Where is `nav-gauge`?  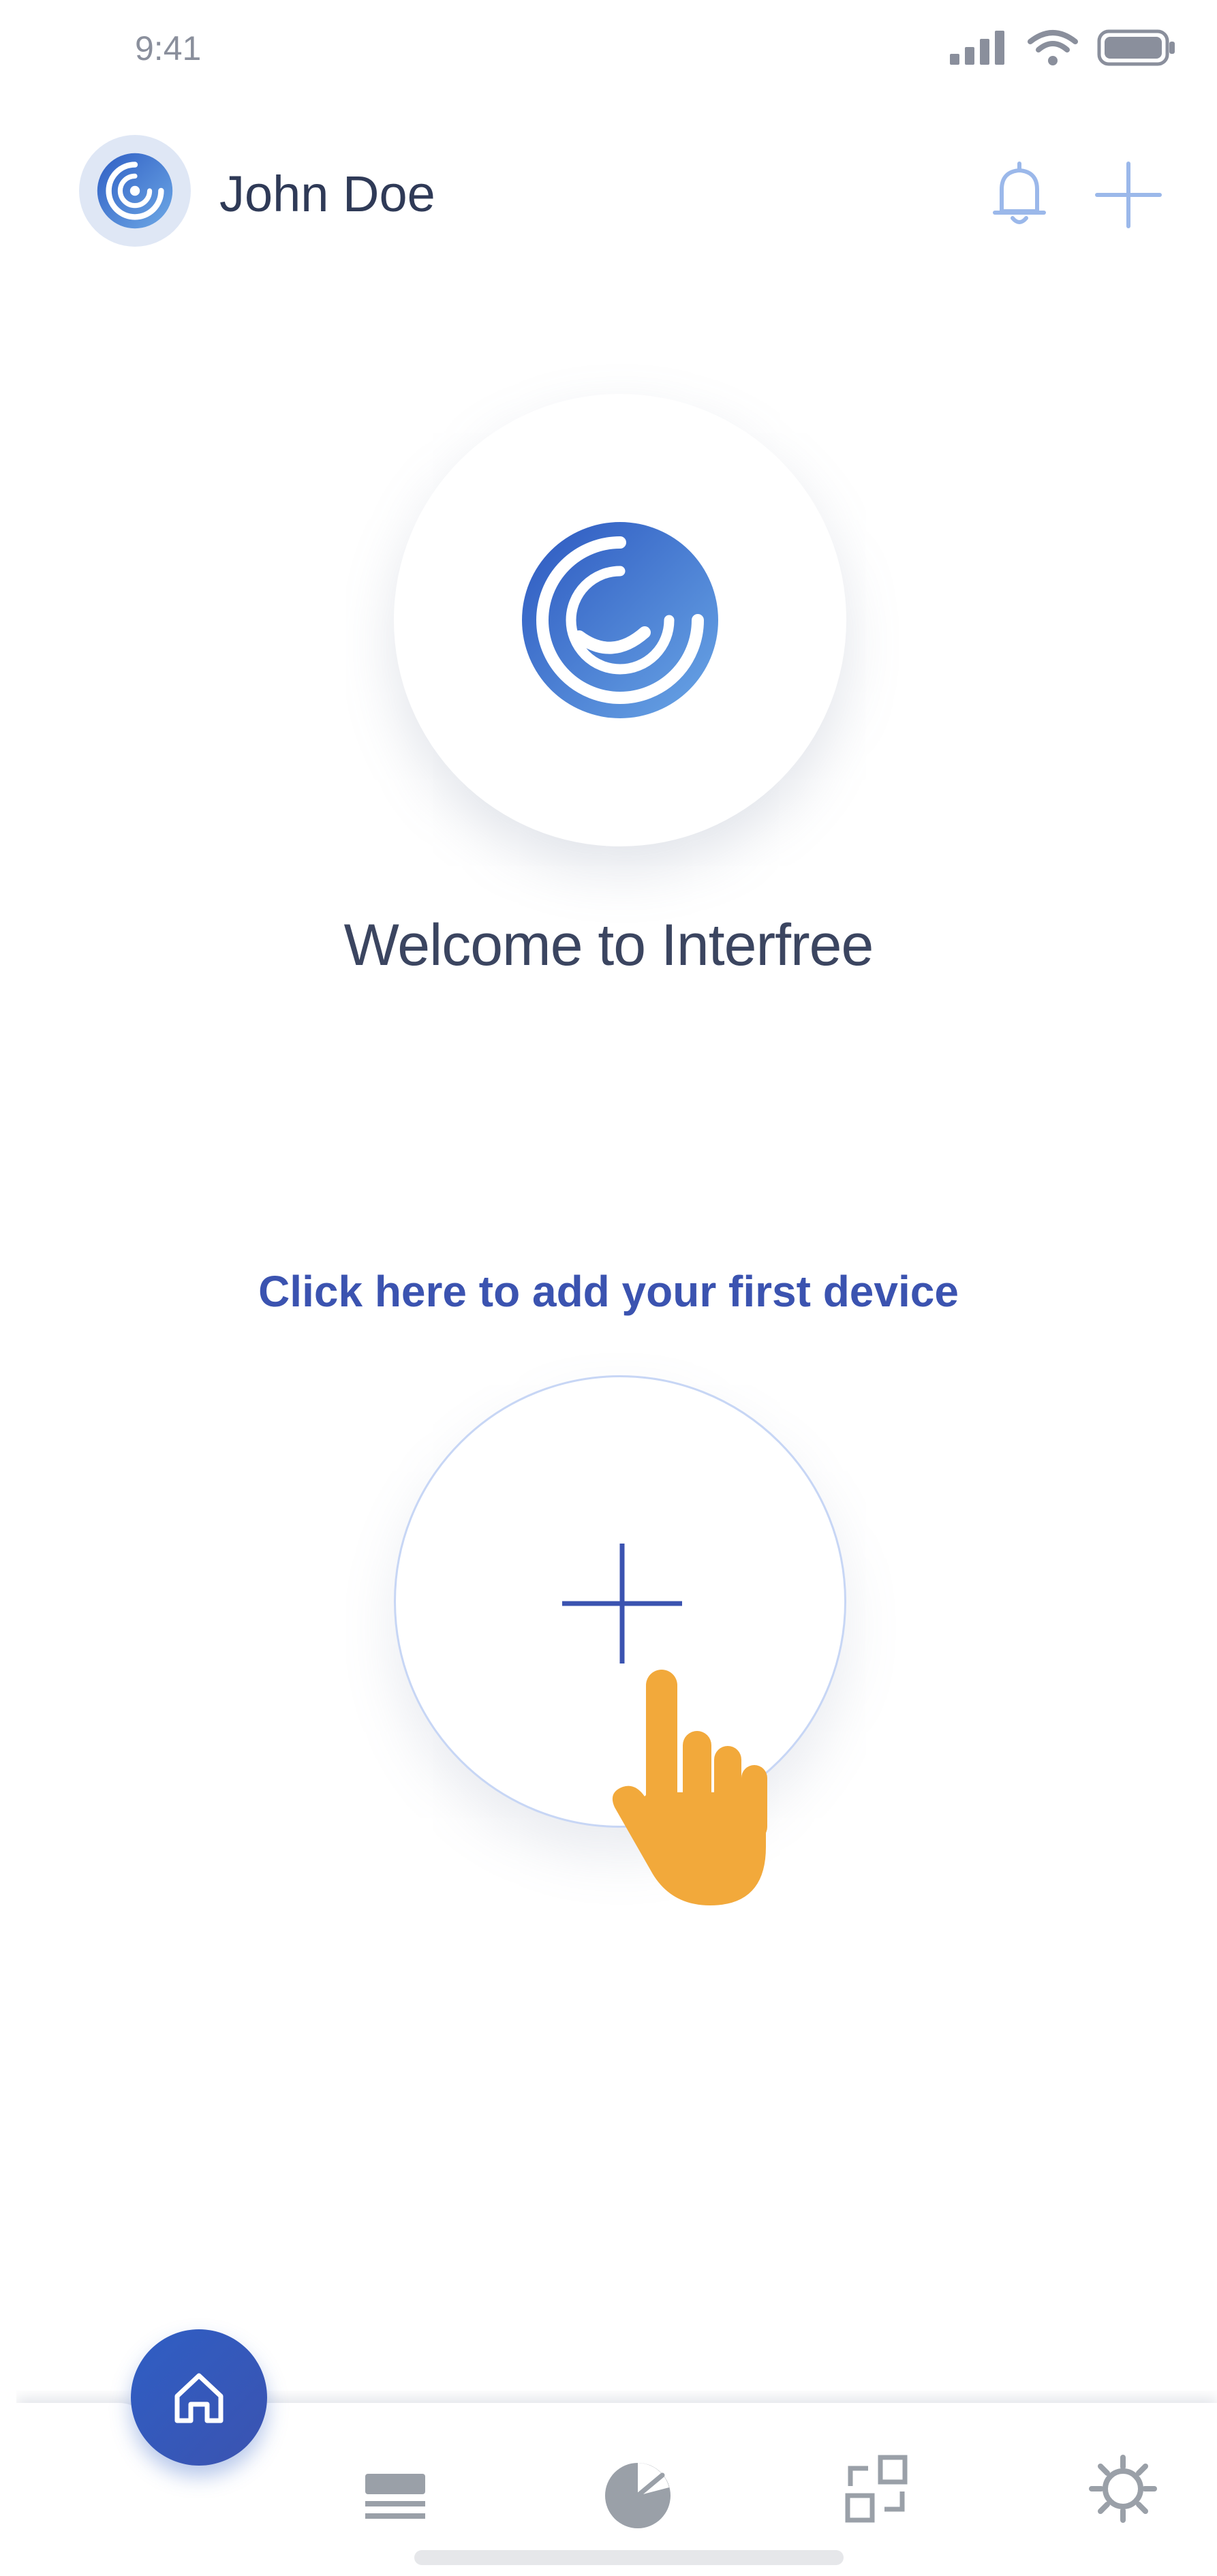
nav-gauge is located at coordinates (637, 2495).